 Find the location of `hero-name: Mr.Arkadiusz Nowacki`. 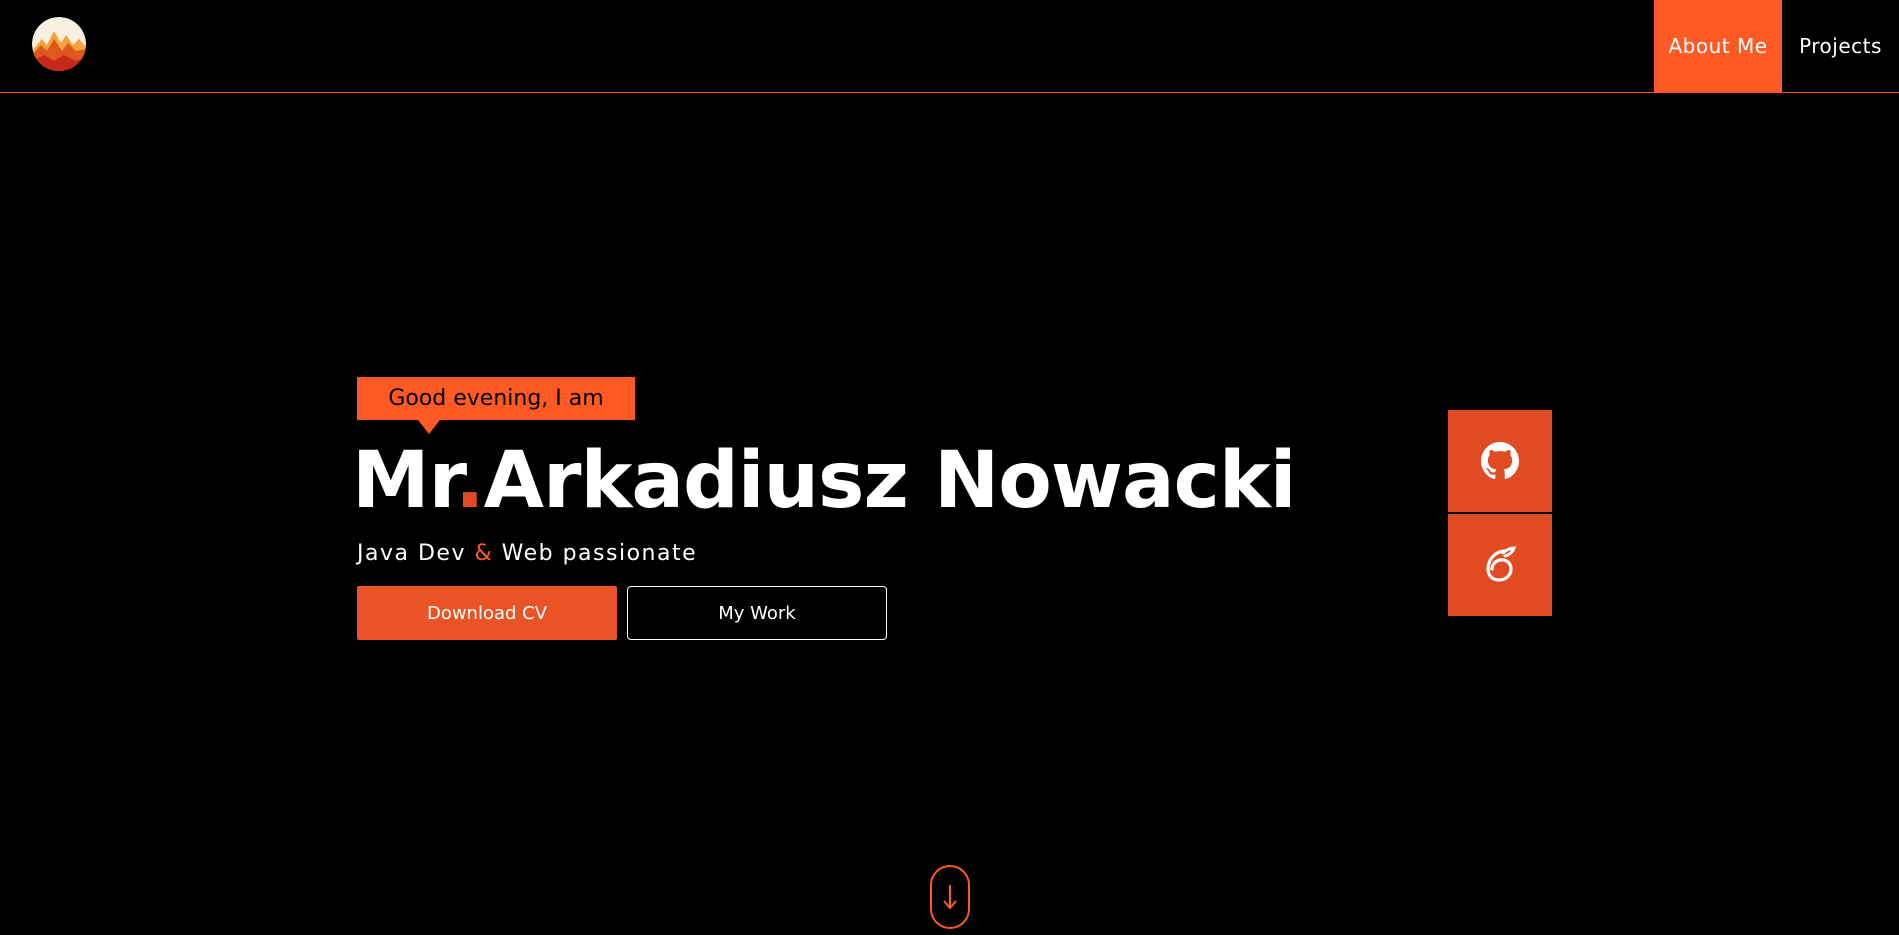

hero-name: Mr.Arkadiusz Nowacki is located at coordinates (824, 481).